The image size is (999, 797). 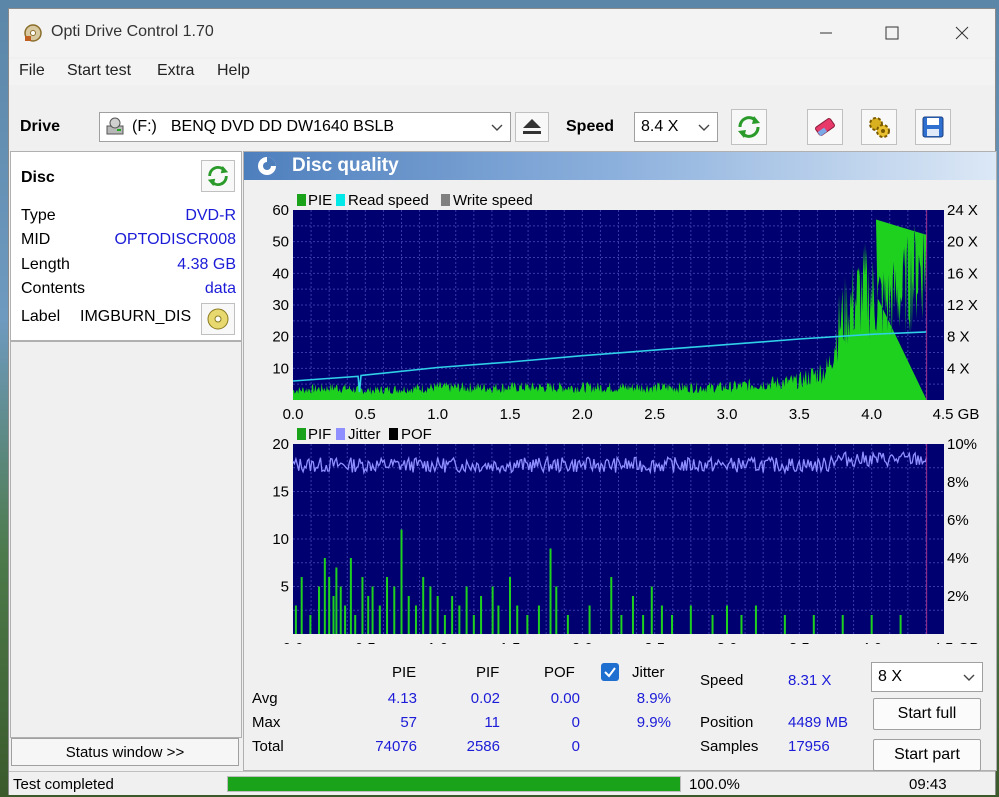 What do you see at coordinates (340, 200) in the screenshot?
I see `legend-swatch-read` at bounding box center [340, 200].